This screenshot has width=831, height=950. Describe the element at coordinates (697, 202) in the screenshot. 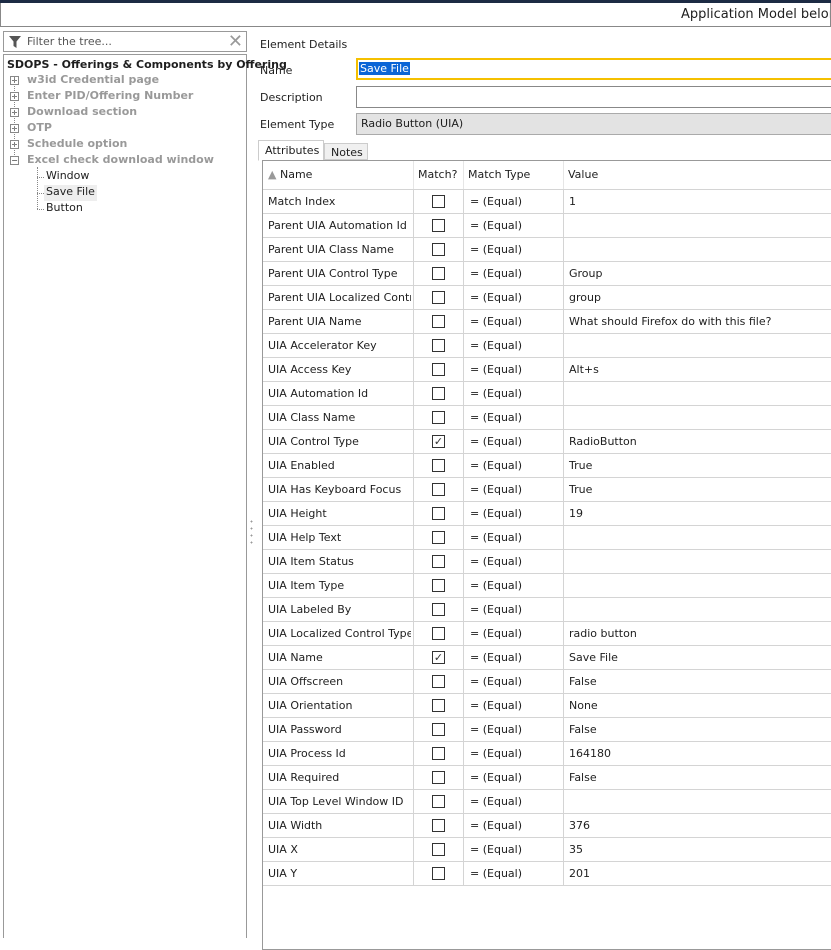

I see `attr-value: 1` at that location.